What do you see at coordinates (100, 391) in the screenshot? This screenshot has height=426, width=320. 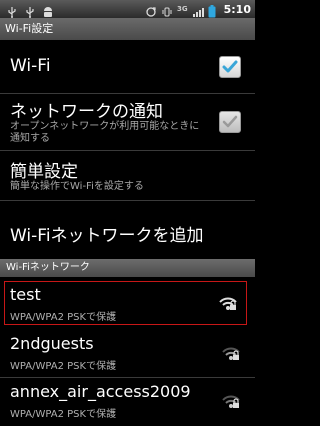 I see `network-name: annex_air_access2009` at bounding box center [100, 391].